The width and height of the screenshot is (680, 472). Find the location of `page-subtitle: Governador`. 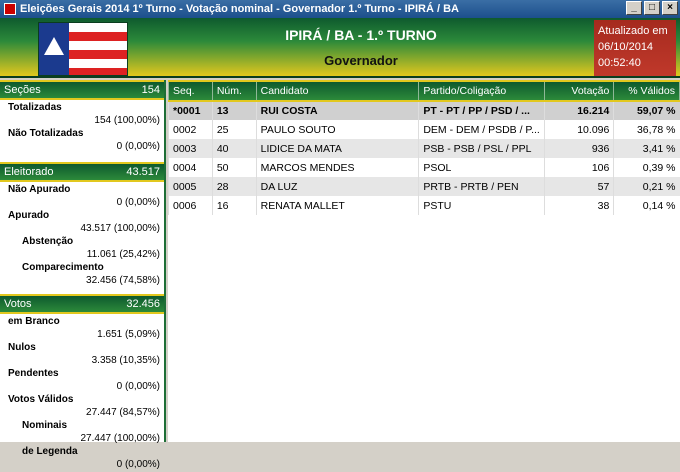

page-subtitle: Governador is located at coordinates (361, 60).